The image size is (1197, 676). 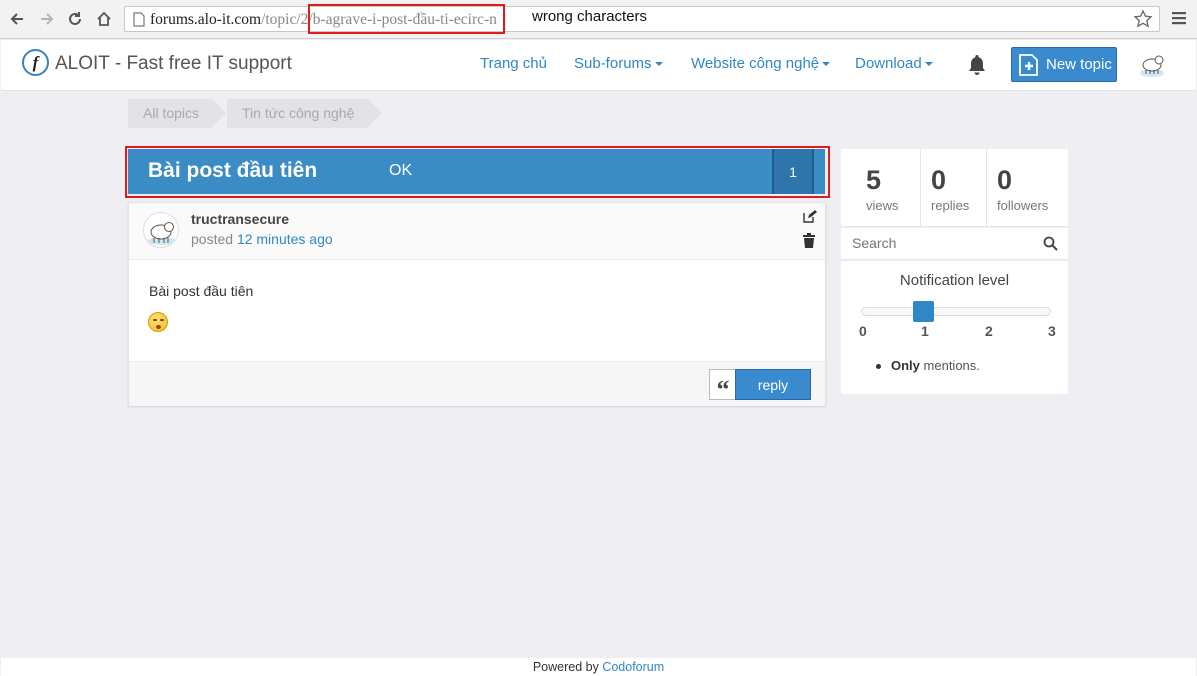 I want to click on sheep-avatar-icon, so click(x=162, y=233).